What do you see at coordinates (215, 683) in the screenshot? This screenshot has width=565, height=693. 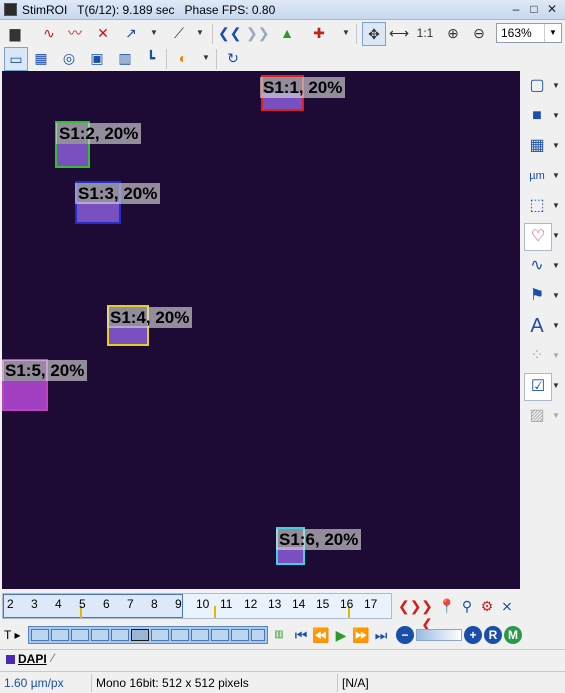 I see `status-format: Mono 16bit: 512 x 512 pixels` at bounding box center [215, 683].